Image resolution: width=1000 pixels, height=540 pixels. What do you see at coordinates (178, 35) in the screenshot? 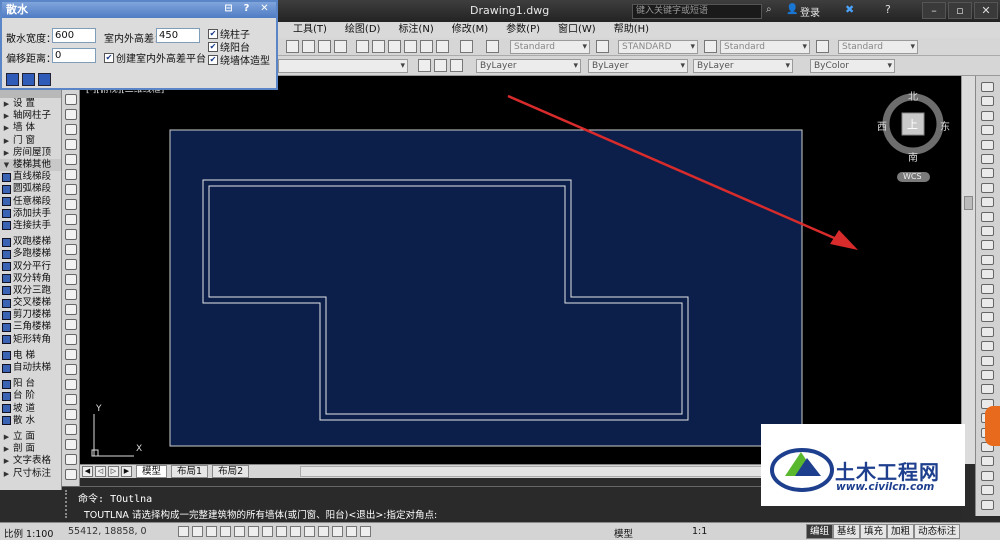
I see `height-diff-field: 450` at bounding box center [178, 35].